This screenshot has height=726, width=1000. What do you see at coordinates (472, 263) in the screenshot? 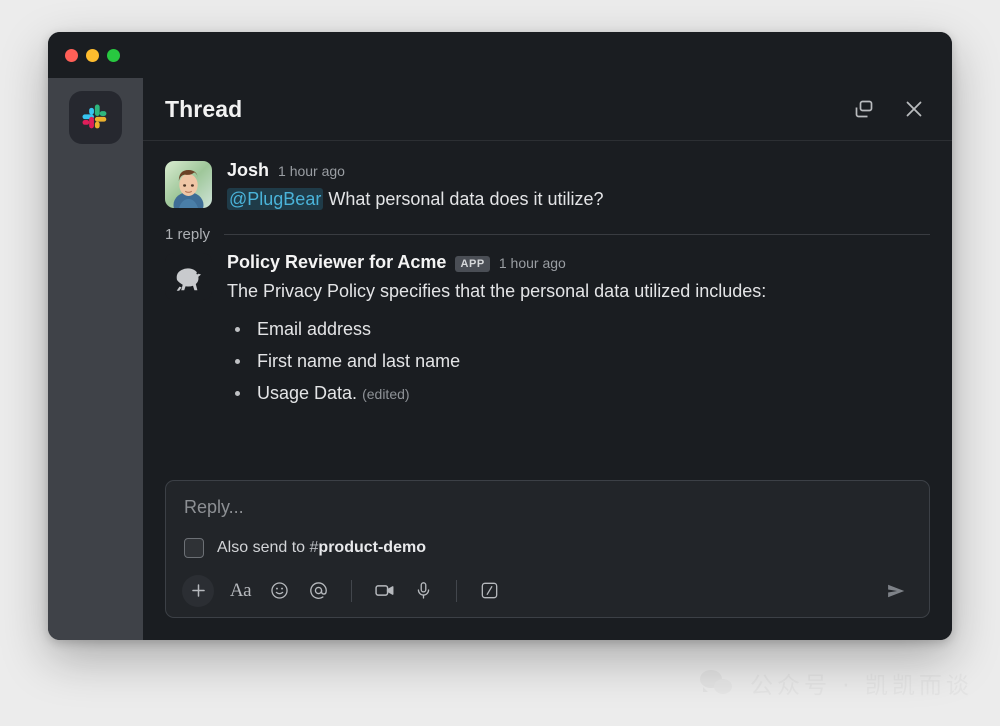
I see `app-badge: APP` at bounding box center [472, 263].